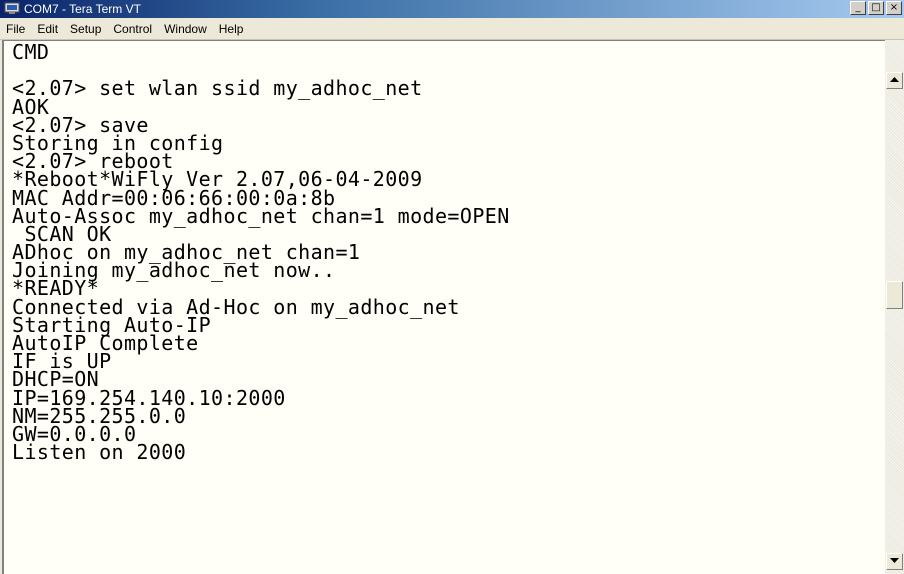 The image size is (904, 574). I want to click on title-bar: COM7 - Tera Term VT _ □ ×, so click(452, 9).